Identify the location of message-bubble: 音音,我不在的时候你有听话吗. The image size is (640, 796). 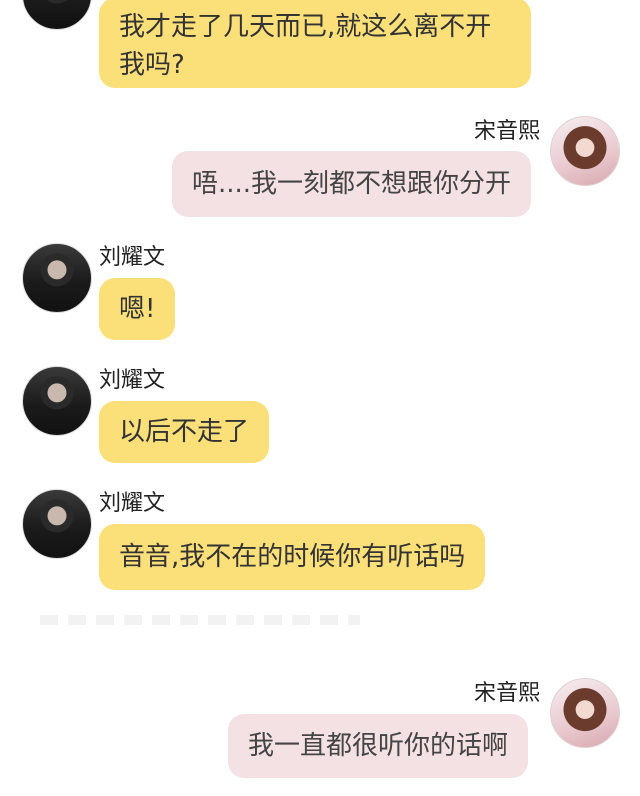
(292, 557).